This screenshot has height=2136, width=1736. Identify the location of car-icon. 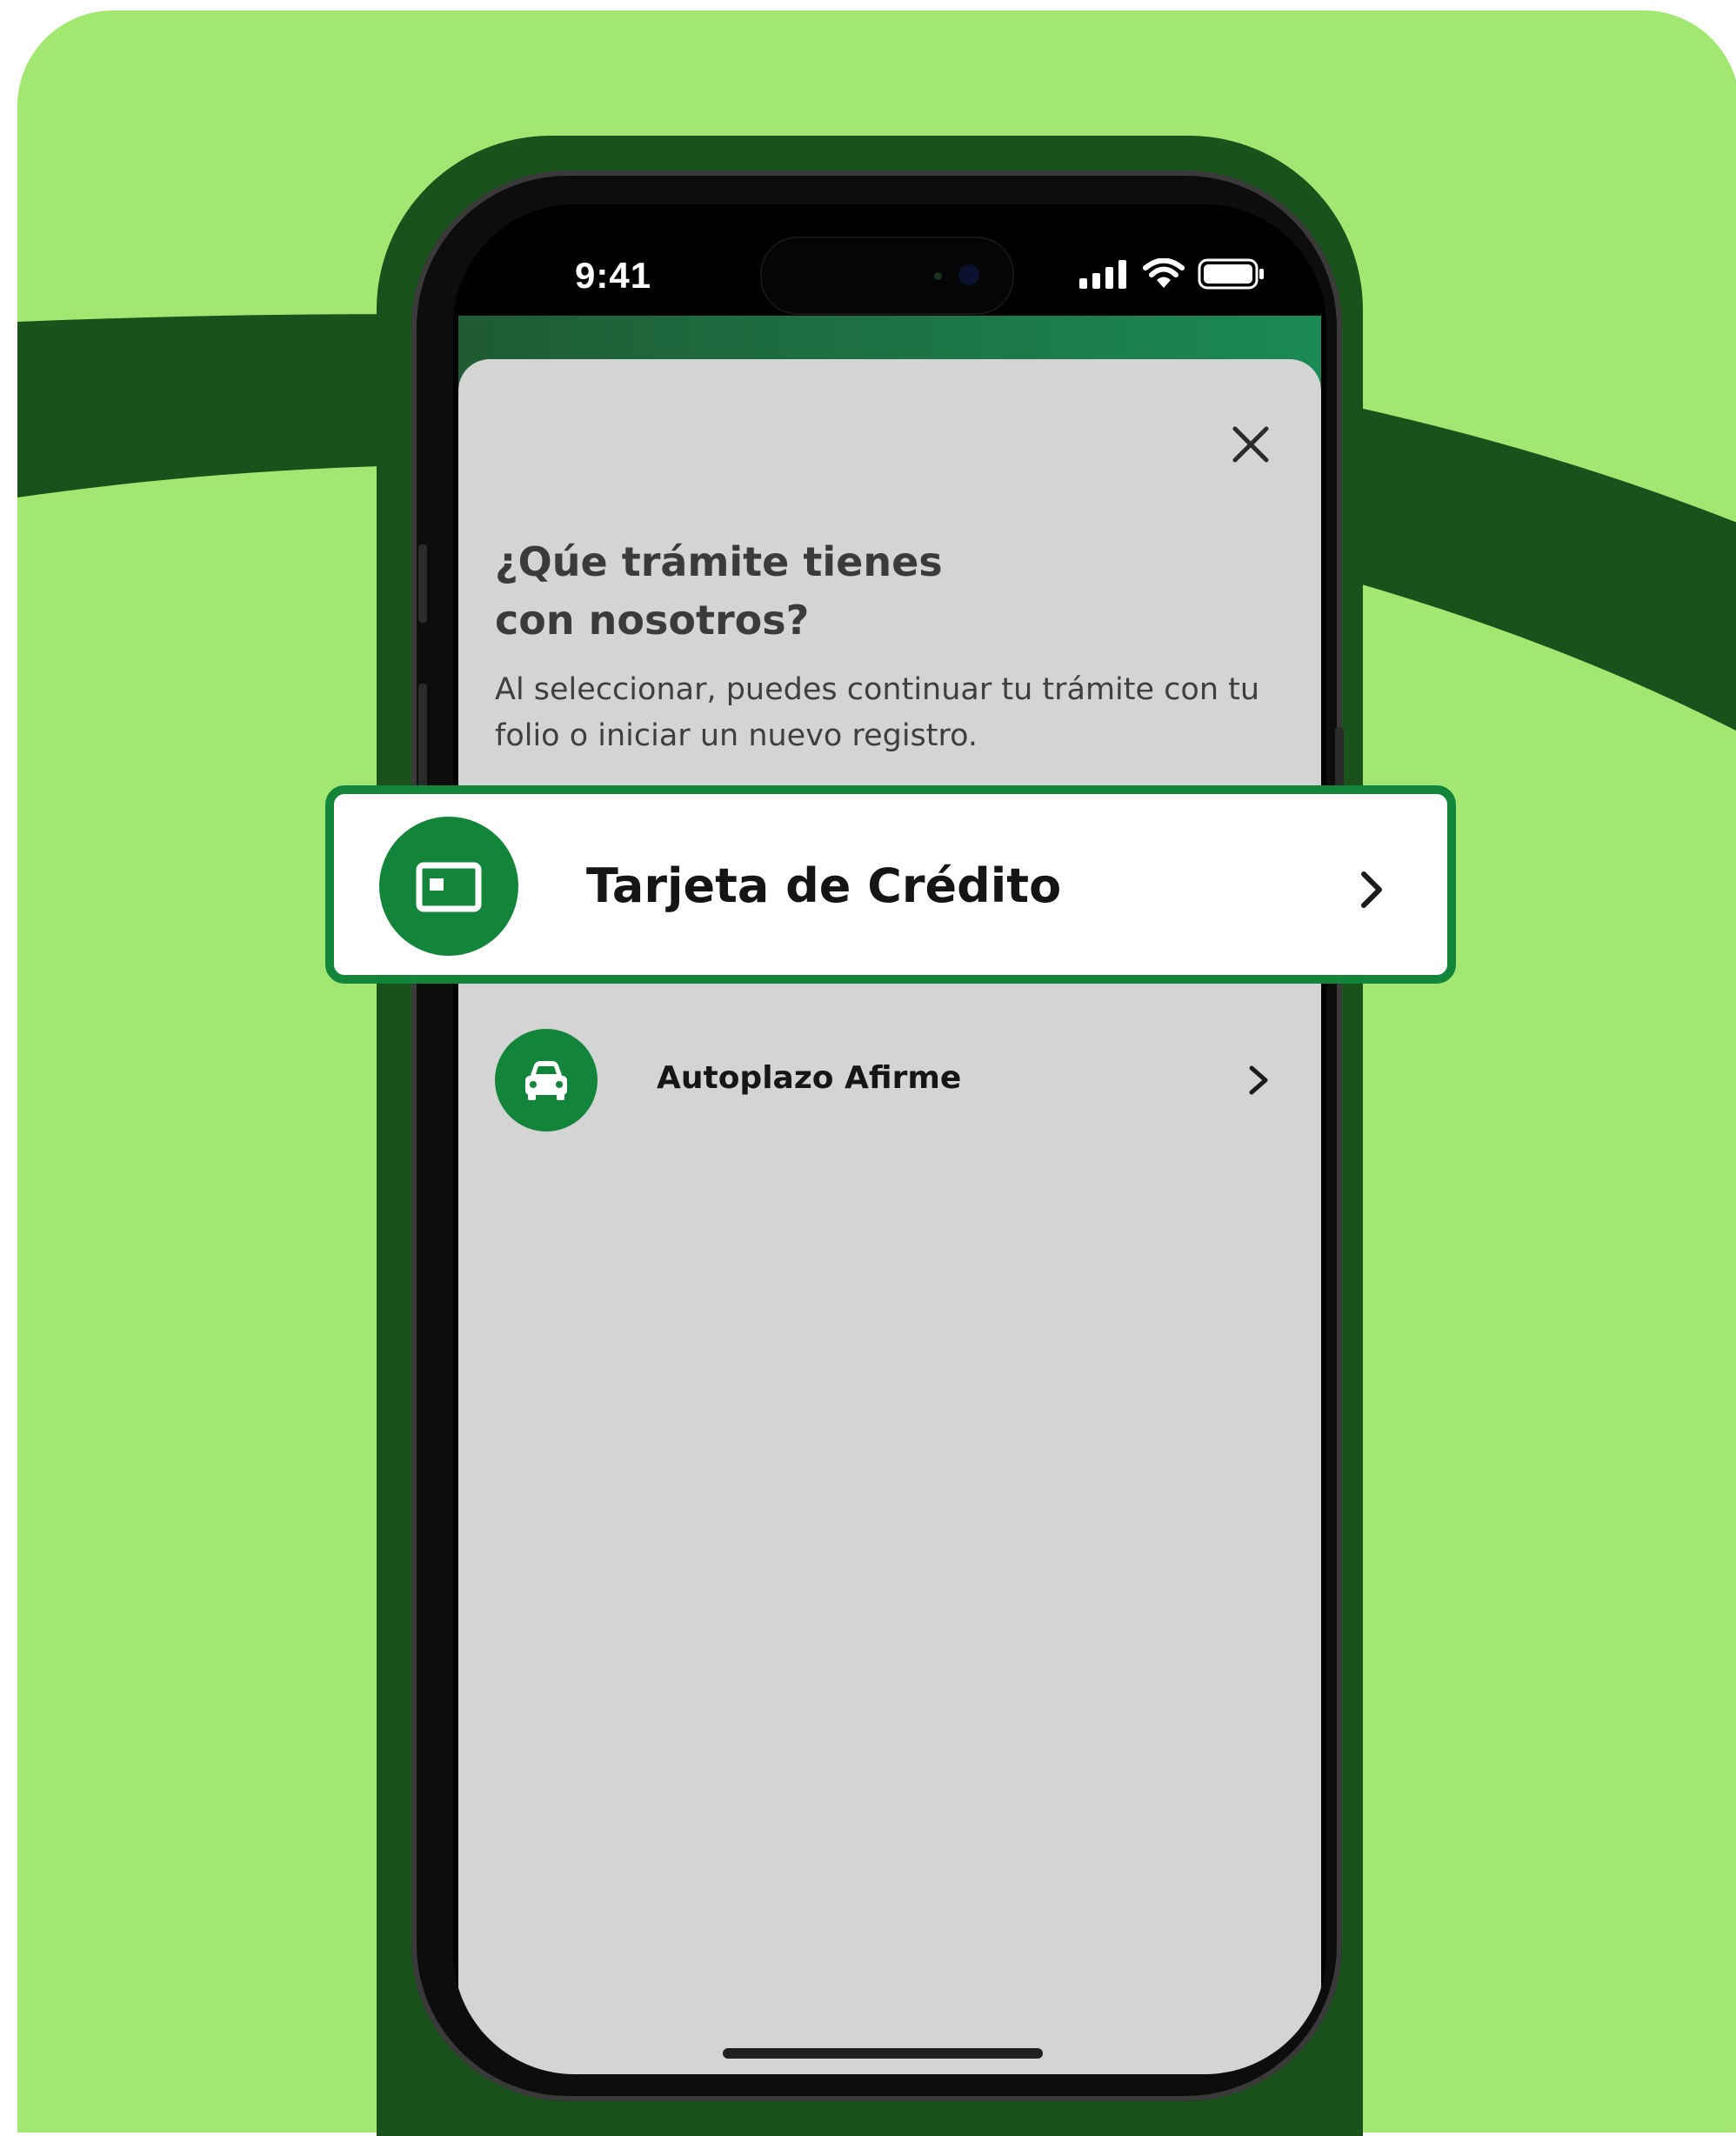
(546, 1080).